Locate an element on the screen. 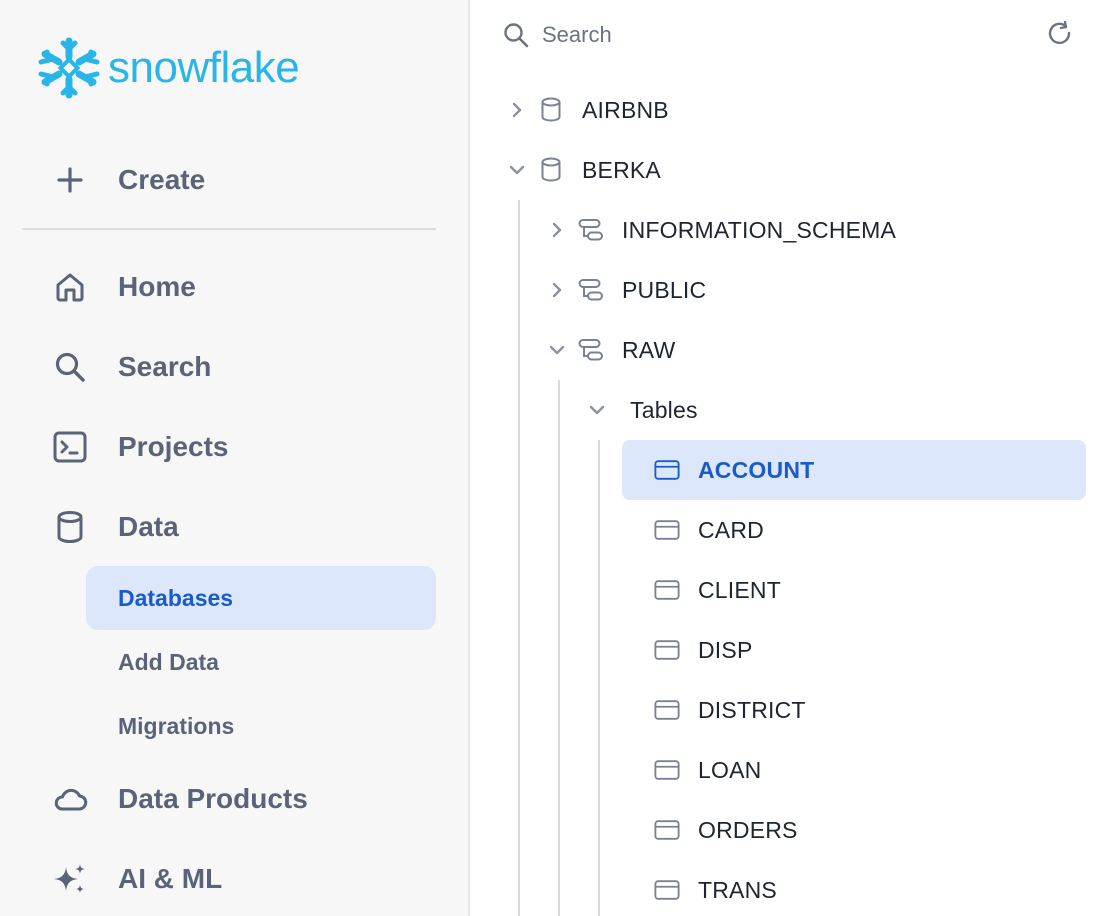 Image resolution: width=1114 pixels, height=916 pixels. create-button: Create is located at coordinates (127, 180).